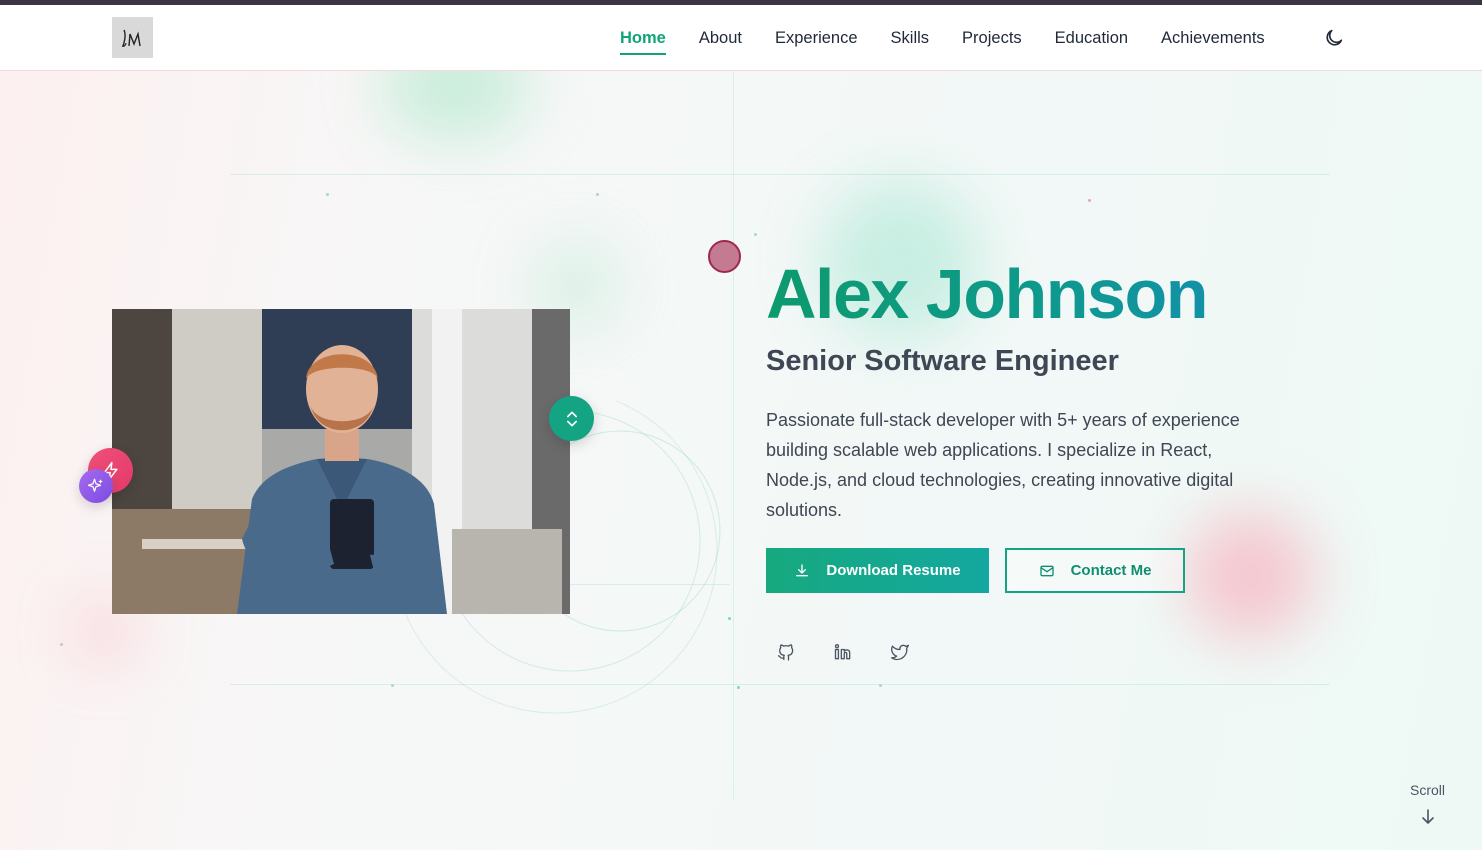 This screenshot has width=1482, height=850. What do you see at coordinates (780, 174) in the screenshot?
I see `grid-line` at bounding box center [780, 174].